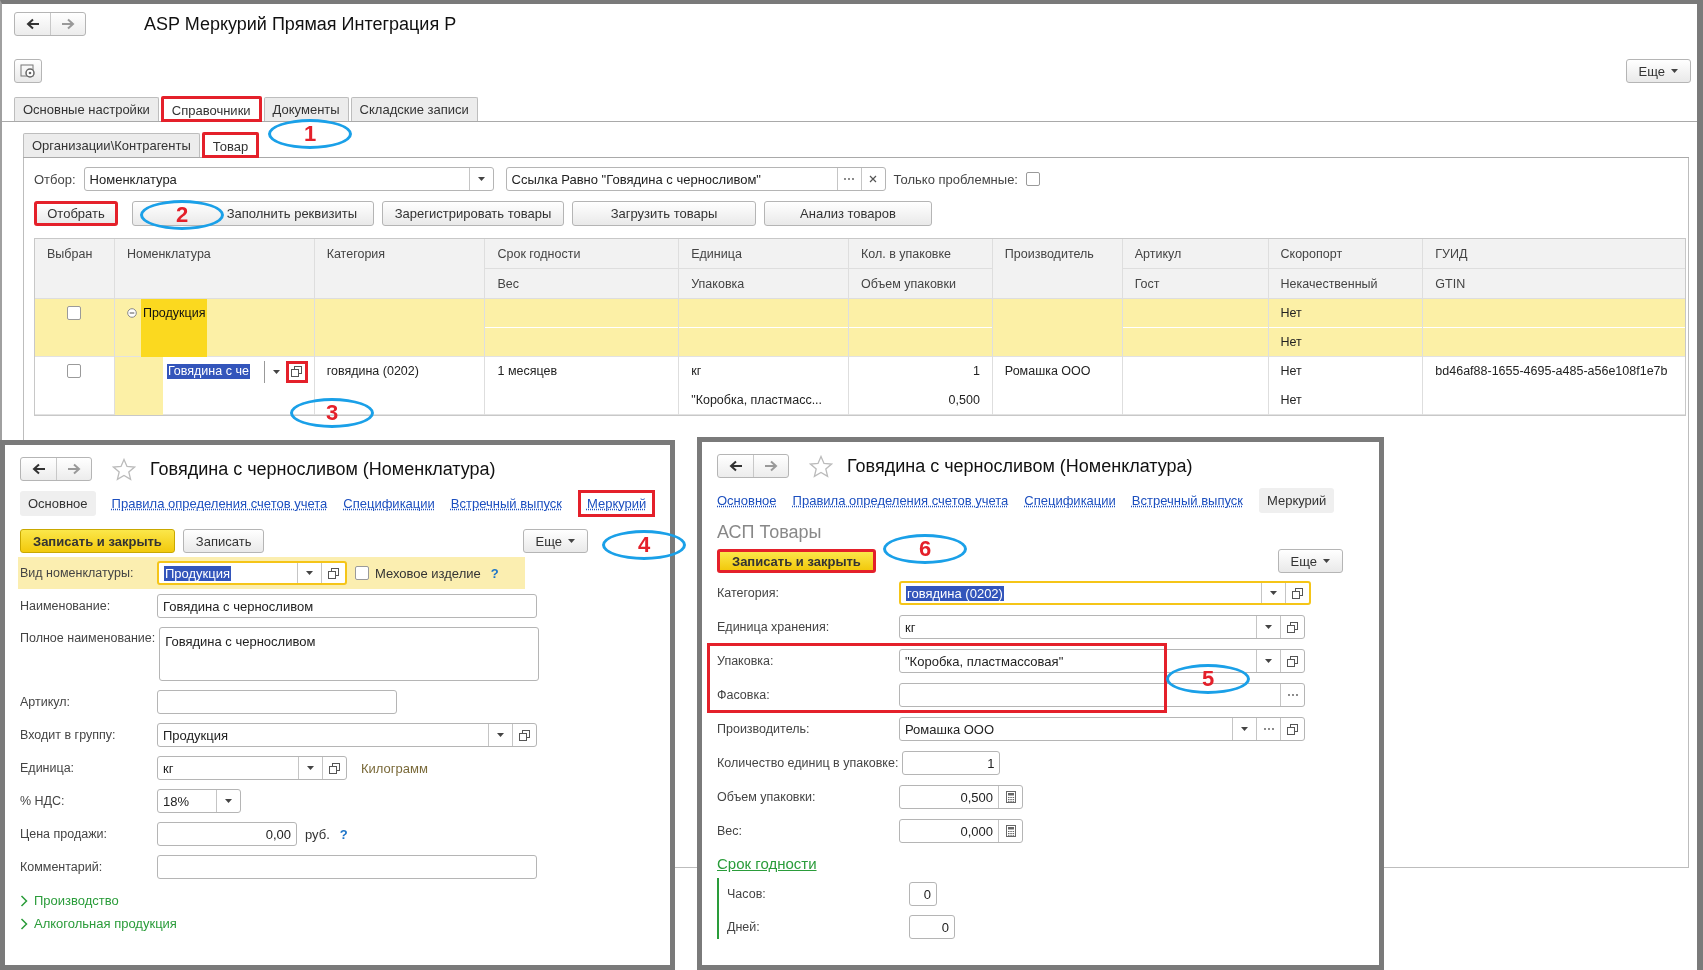 The height and width of the screenshot is (970, 1703). I want to click on group-toggle: Производство, so click(345, 900).